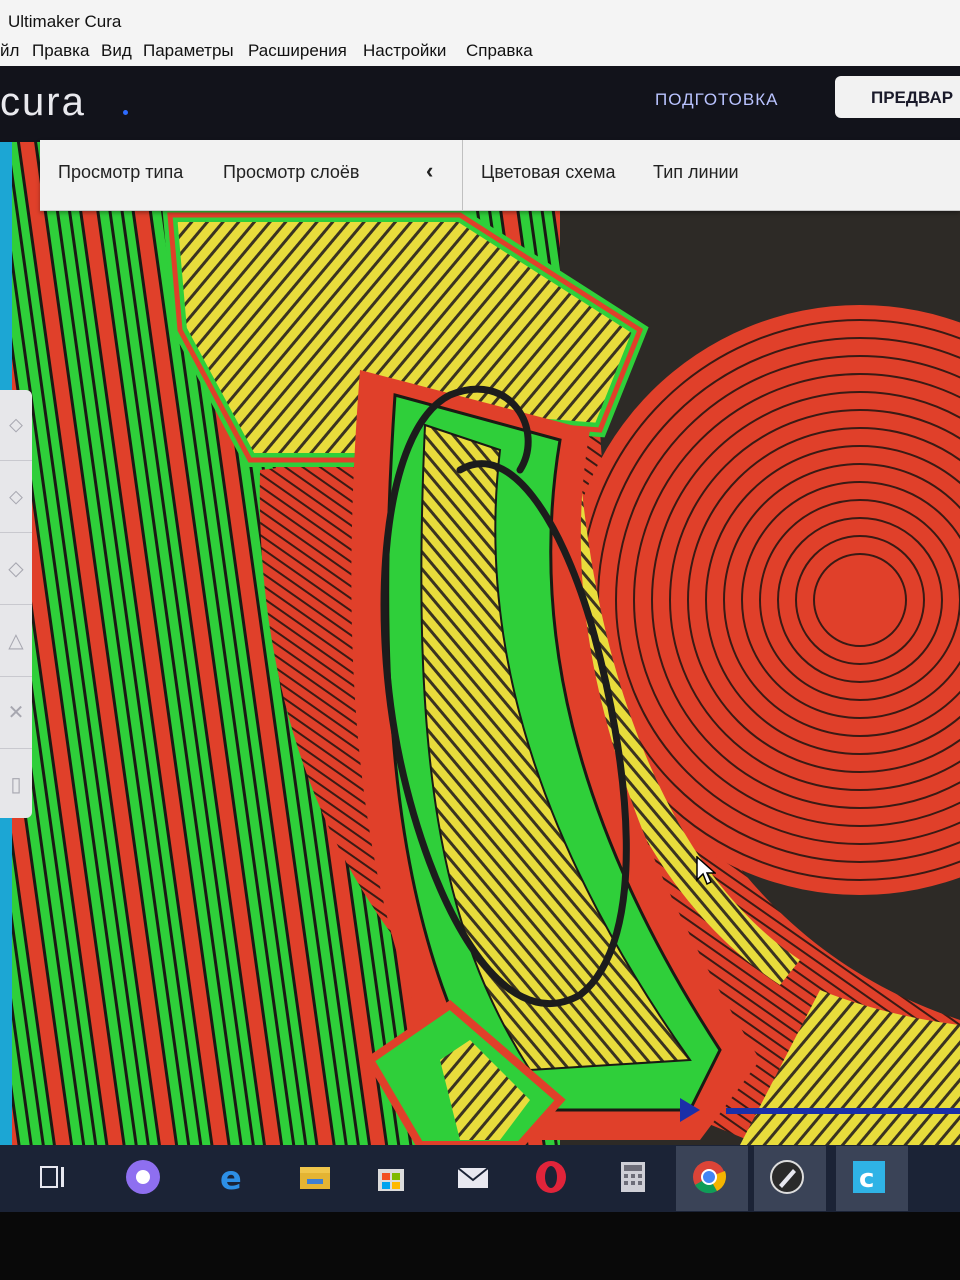 The width and height of the screenshot is (960, 1280). What do you see at coordinates (706, 871) in the screenshot?
I see `mouse-cursor-icon` at bounding box center [706, 871].